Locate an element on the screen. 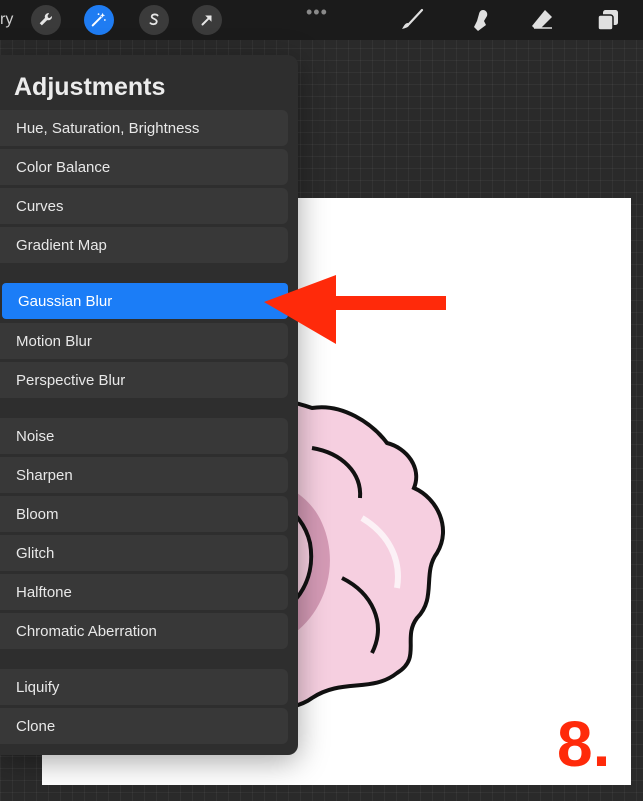 The image size is (643, 801). eraser-tool-button is located at coordinates (542, 20).